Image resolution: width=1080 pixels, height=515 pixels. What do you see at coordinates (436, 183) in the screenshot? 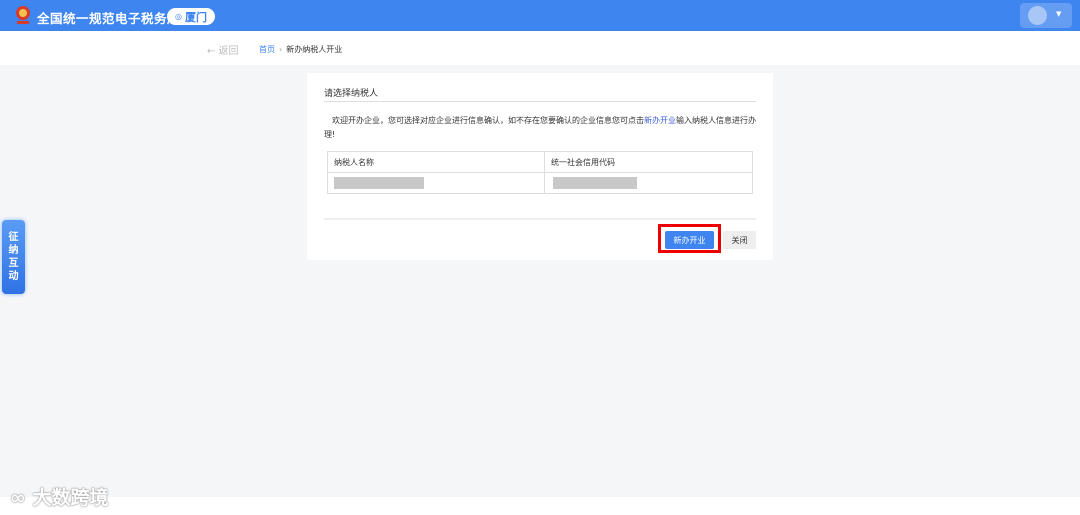
I see `taxpayer-name-cell` at bounding box center [436, 183].